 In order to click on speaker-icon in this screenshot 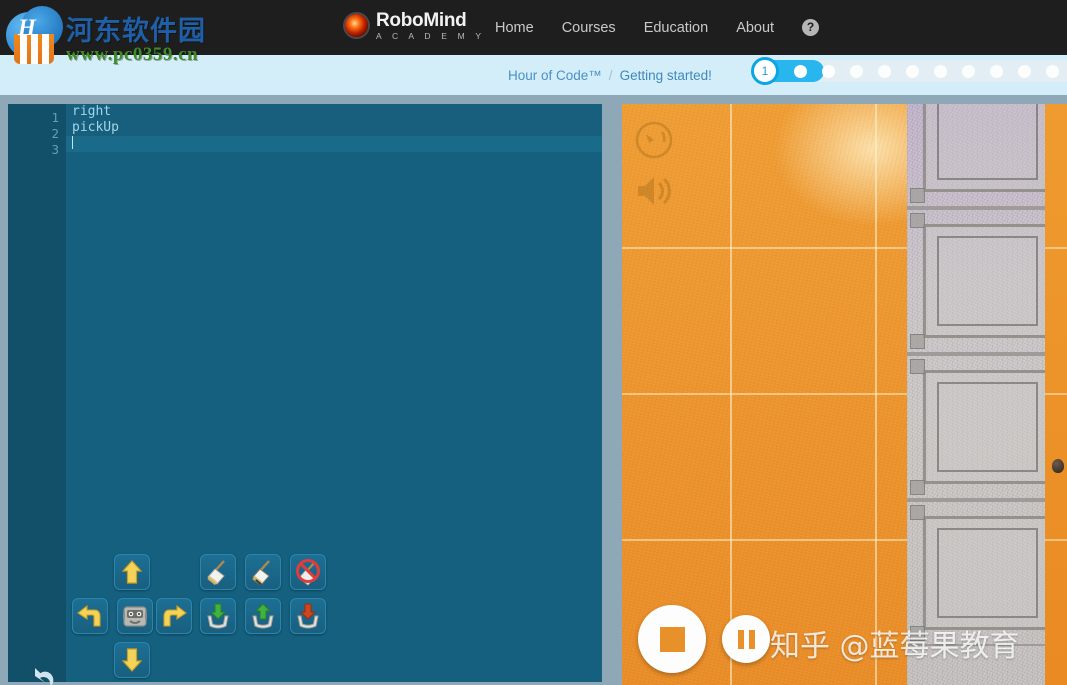, I will do `click(655, 191)`.